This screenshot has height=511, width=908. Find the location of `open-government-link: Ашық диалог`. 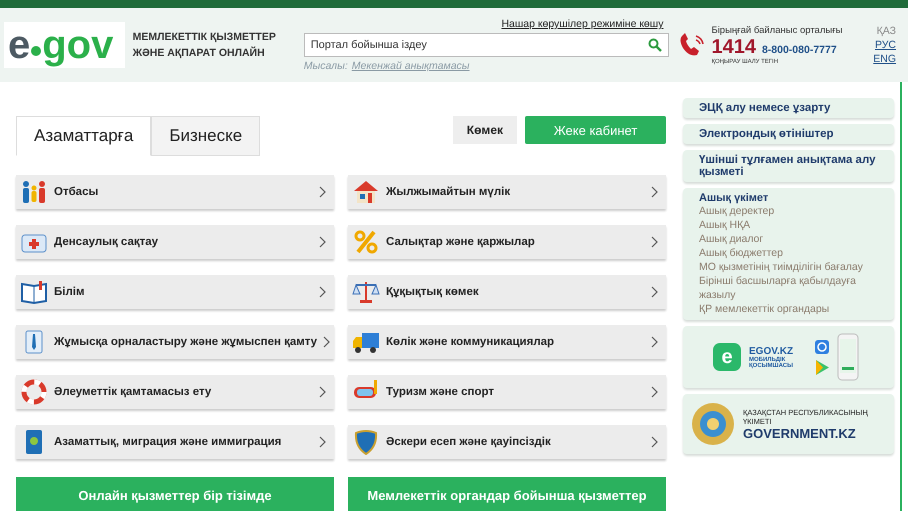

open-government-link: Ашық диалог is located at coordinates (788, 239).